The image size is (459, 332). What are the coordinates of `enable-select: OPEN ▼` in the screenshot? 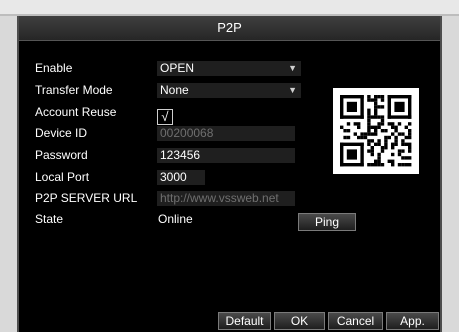 It's located at (229, 68).